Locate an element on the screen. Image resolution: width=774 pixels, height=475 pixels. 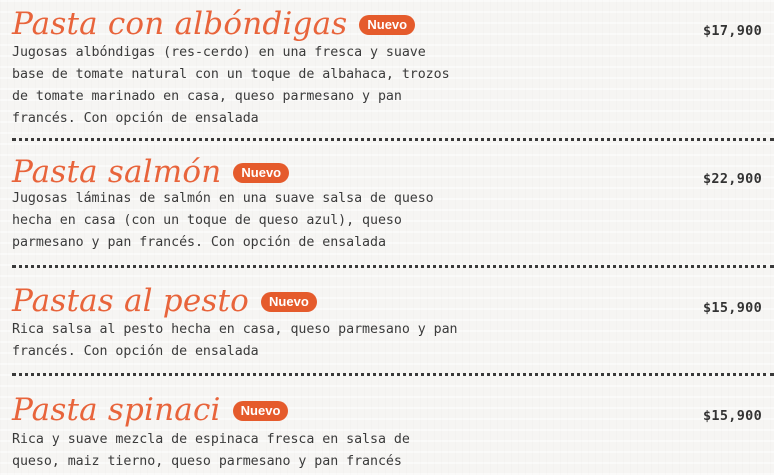
menu-item-header: Pastas al pesto Nuevo is located at coordinates (164, 301).